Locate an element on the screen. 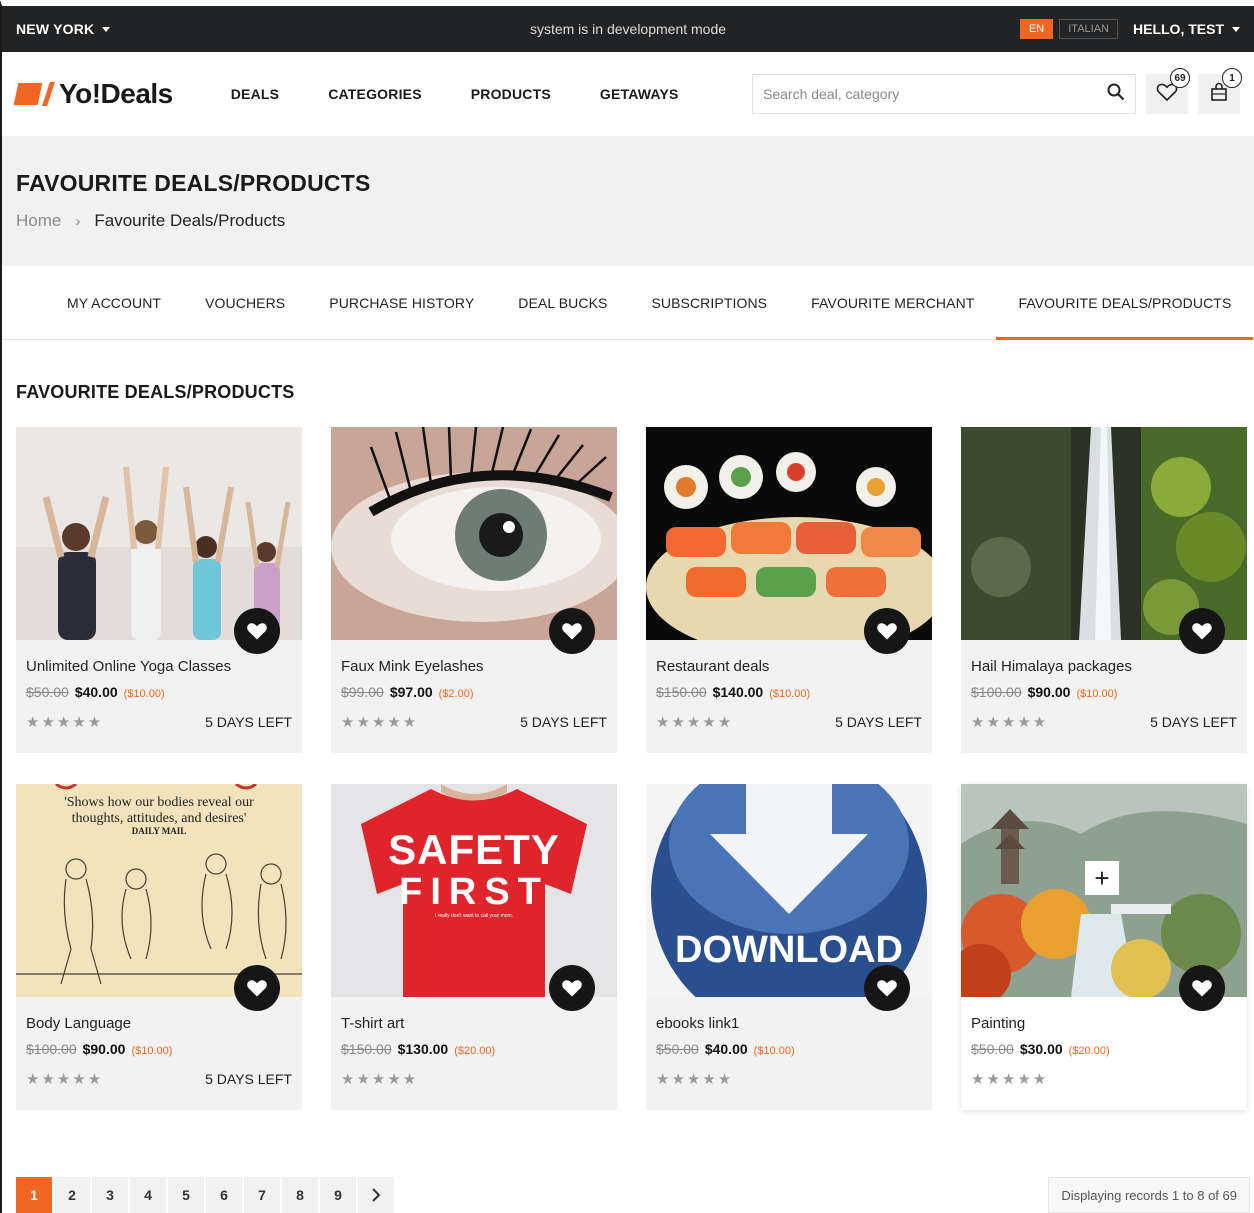 The height and width of the screenshot is (1213, 1254). nav-getaways: GETAWAYS is located at coordinates (639, 94).